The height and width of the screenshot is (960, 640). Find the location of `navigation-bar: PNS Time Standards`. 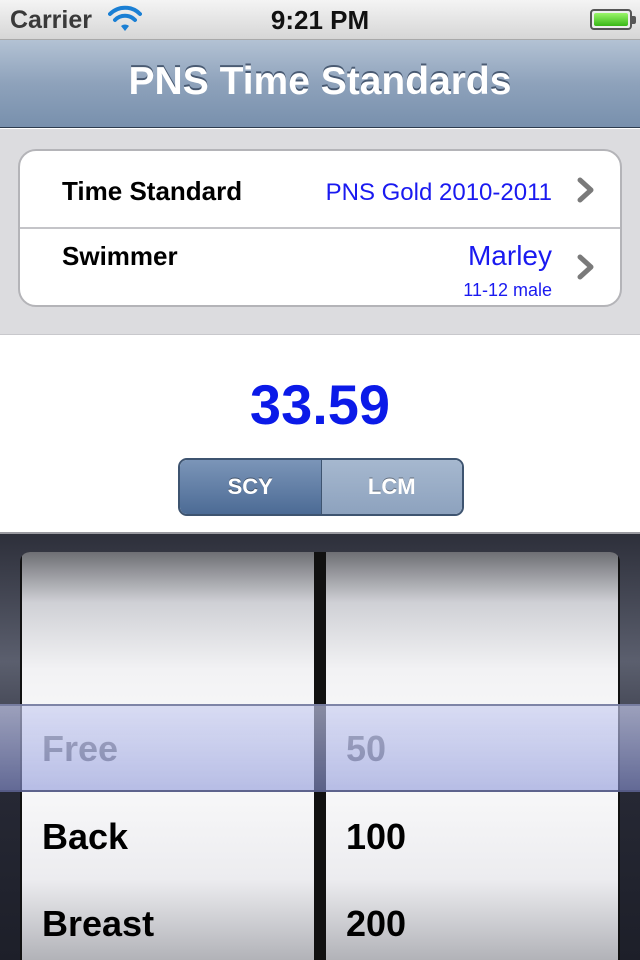

navigation-bar: PNS Time Standards is located at coordinates (320, 84).